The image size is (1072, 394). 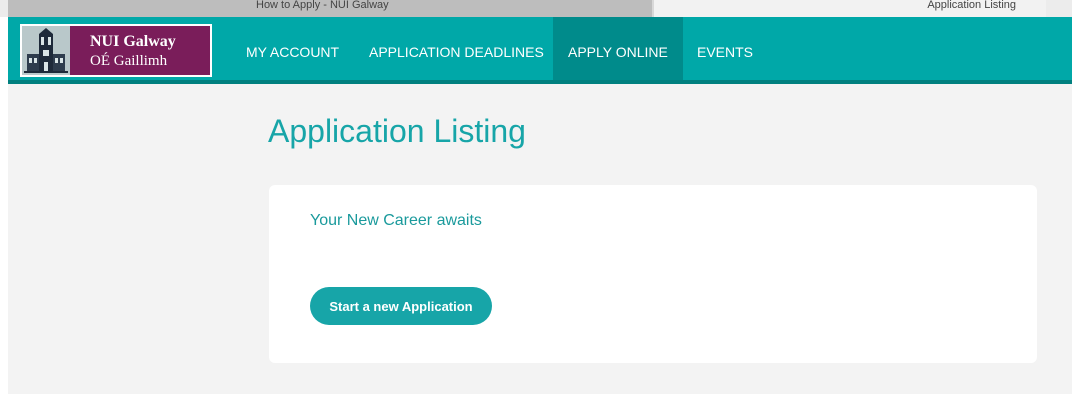 What do you see at coordinates (725, 48) in the screenshot?
I see `nav-events: EVENTS` at bounding box center [725, 48].